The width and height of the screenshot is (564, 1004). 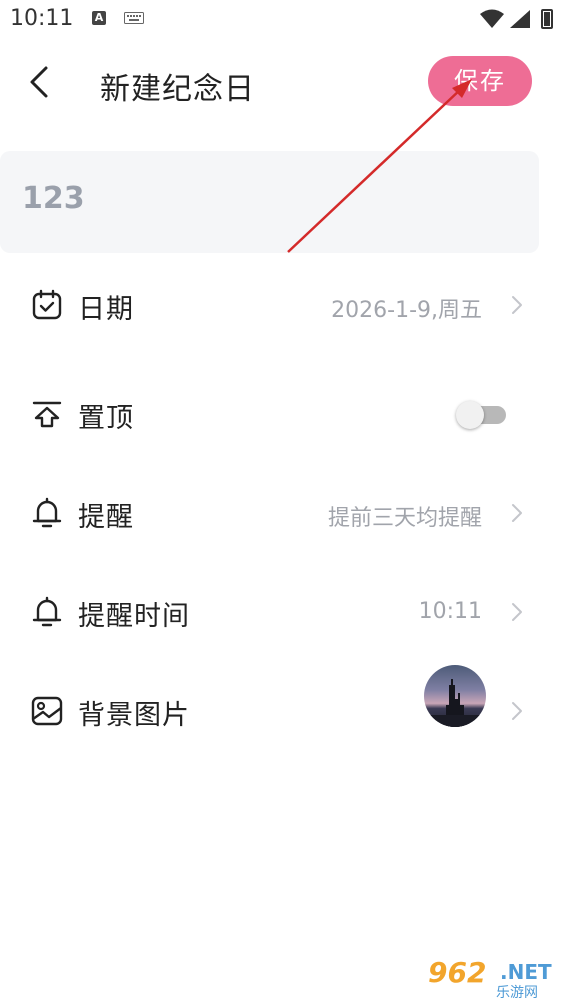 What do you see at coordinates (47, 304) in the screenshot?
I see `calendar-check-icon` at bounding box center [47, 304].